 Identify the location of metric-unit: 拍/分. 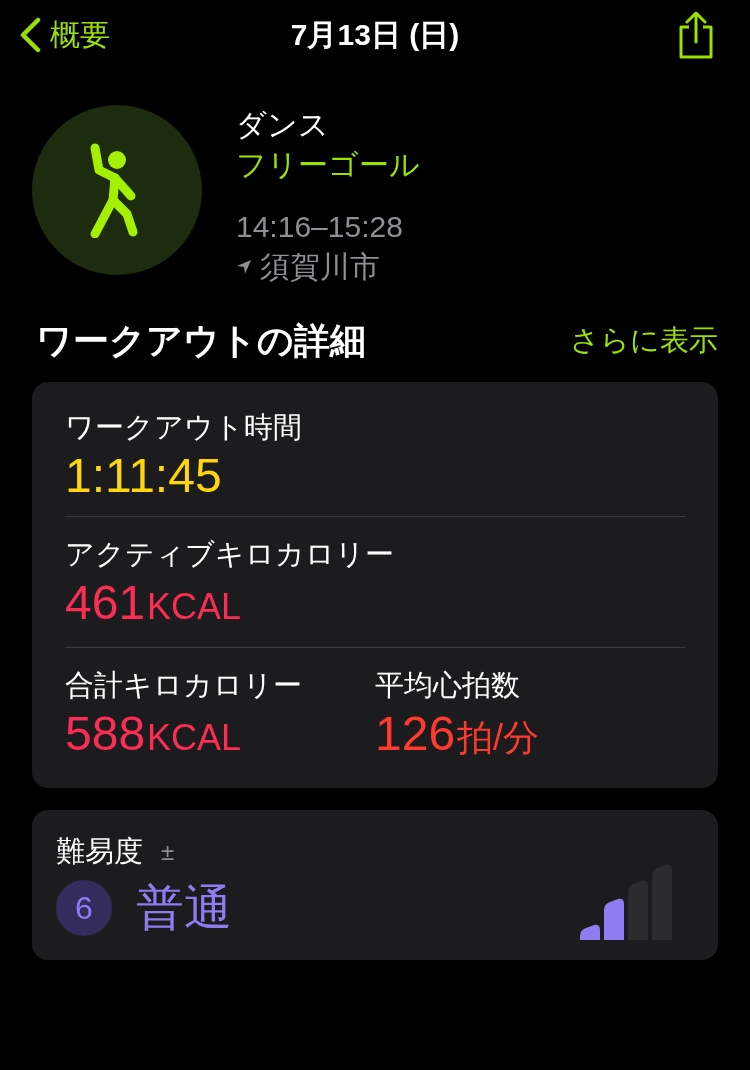
(498, 738).